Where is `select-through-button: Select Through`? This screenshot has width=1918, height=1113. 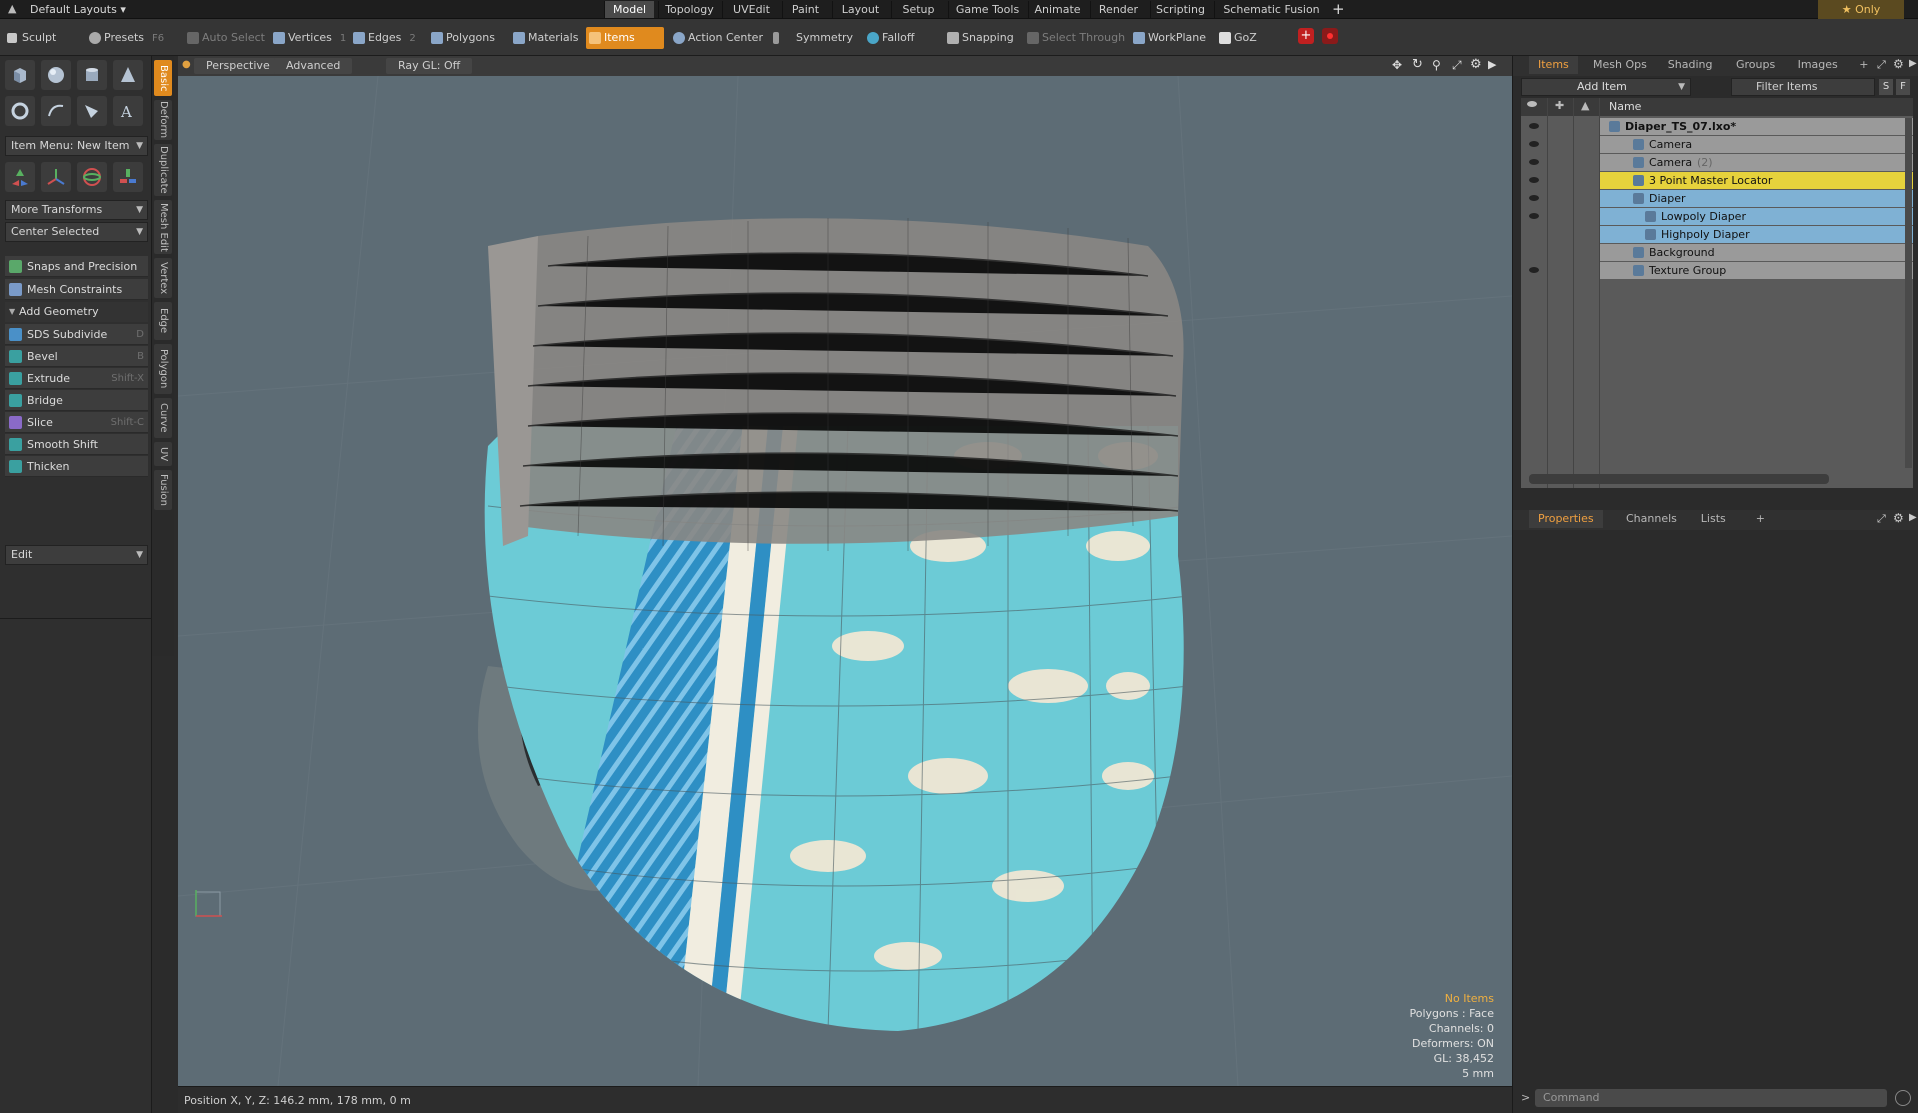
select-through-button: Select Through is located at coordinates (1074, 38).